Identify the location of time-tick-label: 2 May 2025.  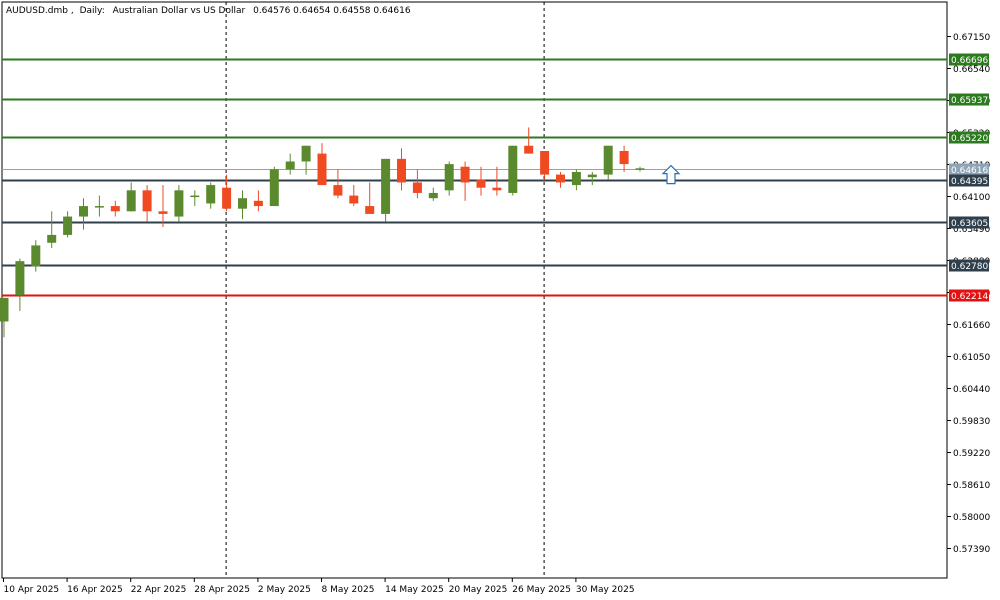
(284, 590).